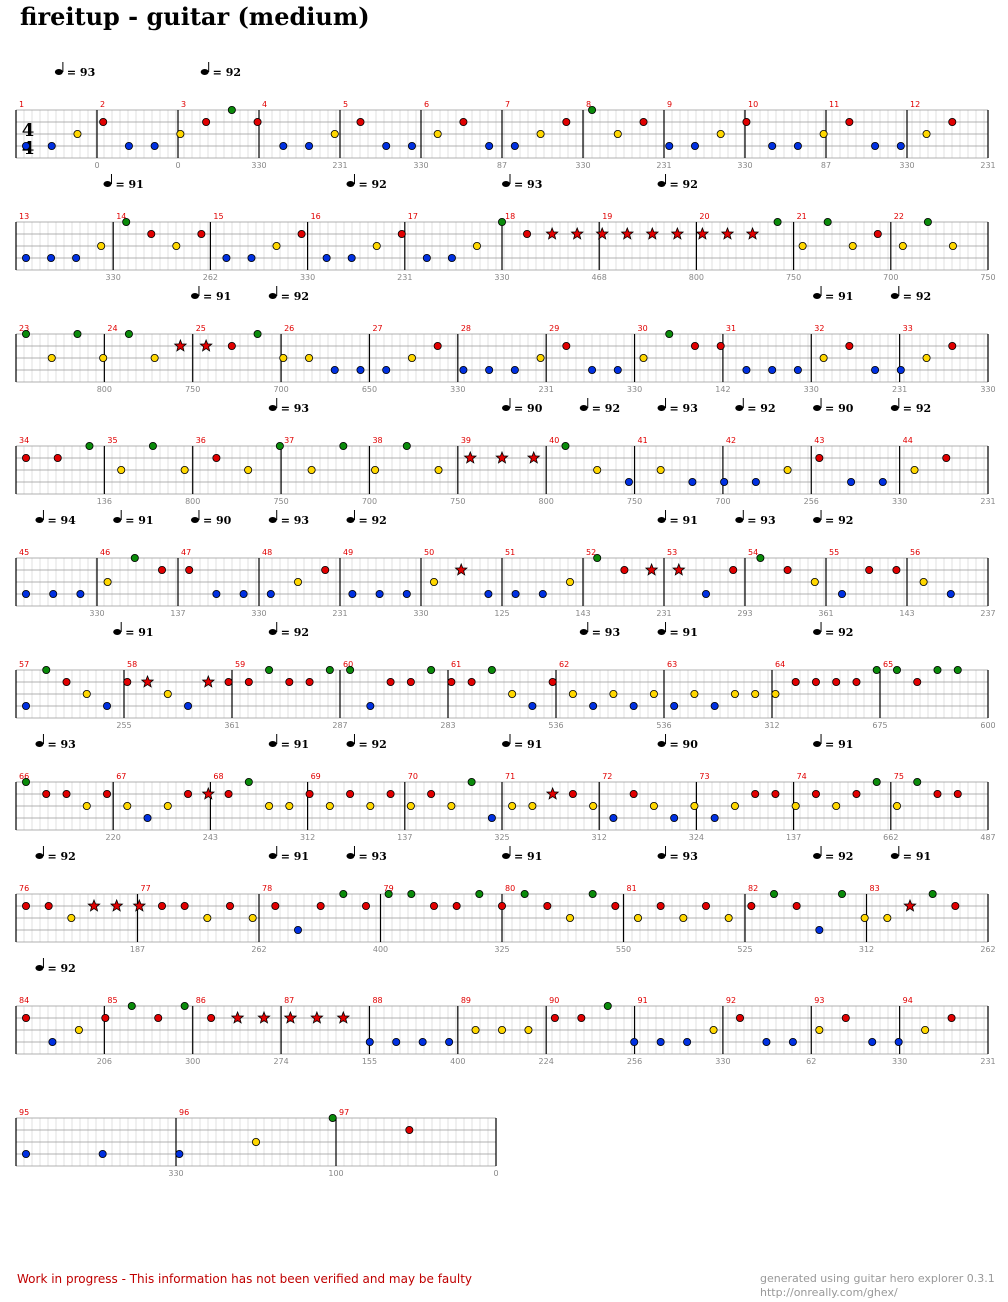 Image resolution: width=1008 pixels, height=1302 pixels. Describe the element at coordinates (377, 328) in the screenshot. I see `measure-number: 27` at that location.